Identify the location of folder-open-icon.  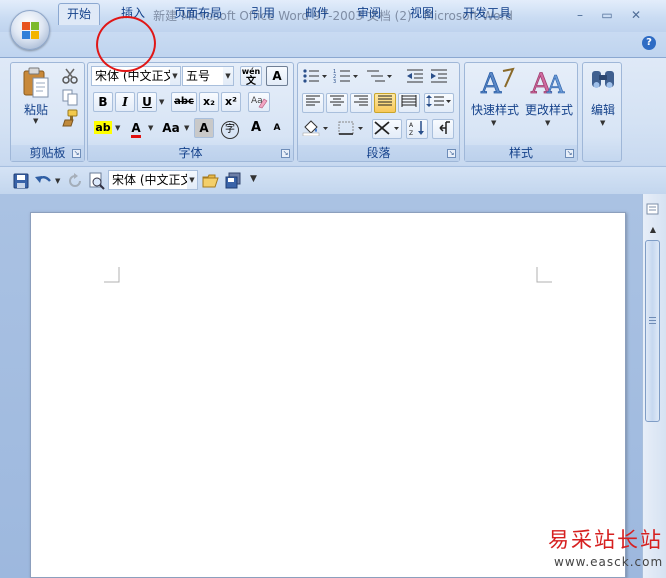
(210, 181).